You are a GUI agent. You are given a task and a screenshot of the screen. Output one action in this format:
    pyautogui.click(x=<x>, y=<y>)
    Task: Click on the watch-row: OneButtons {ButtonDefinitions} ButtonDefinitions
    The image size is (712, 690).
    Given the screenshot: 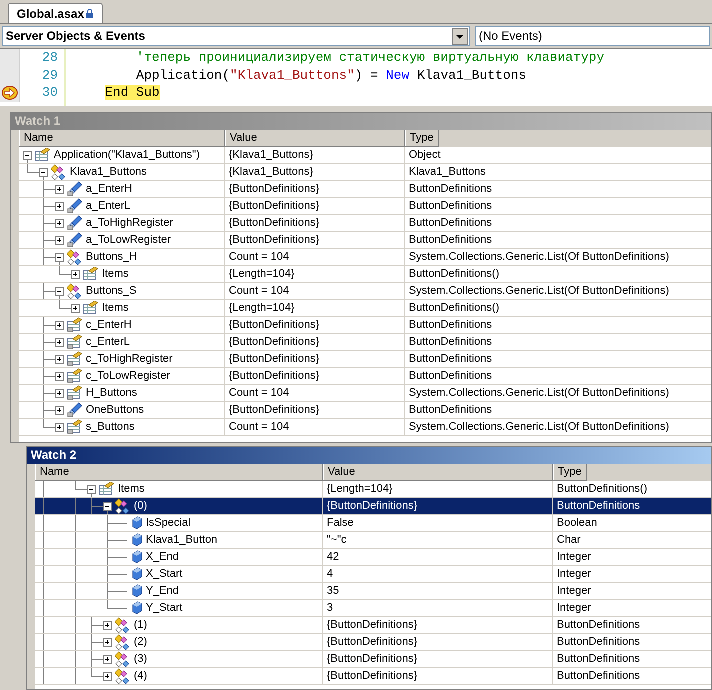 What is the action you would take?
    pyautogui.click(x=365, y=410)
    